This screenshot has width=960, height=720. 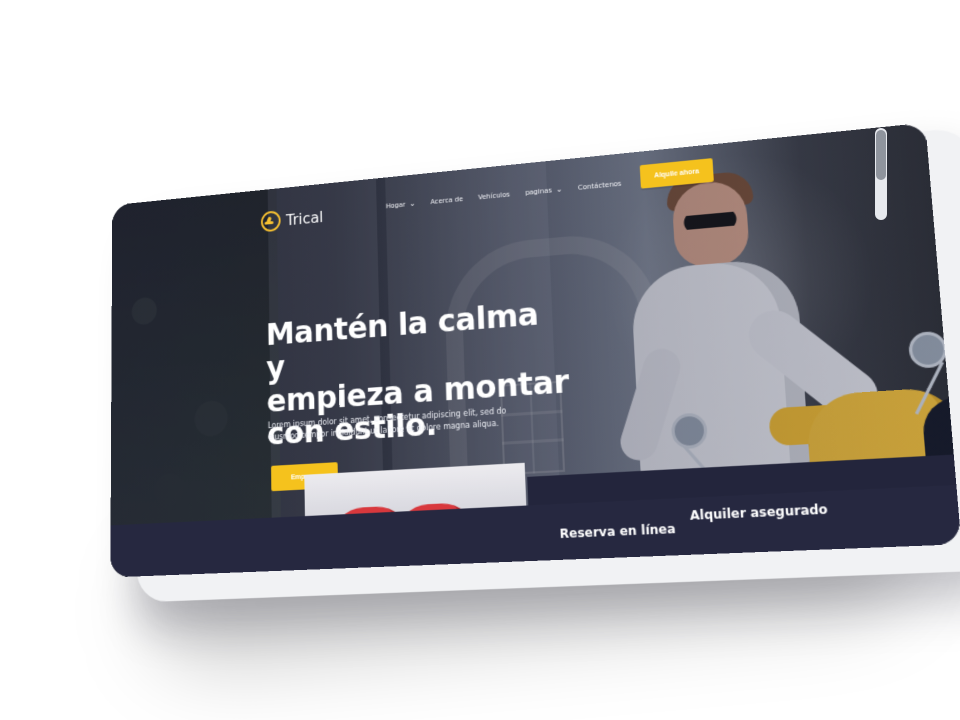 I want to click on nav-contactenos-label: Contáctenos, so click(x=600, y=186).